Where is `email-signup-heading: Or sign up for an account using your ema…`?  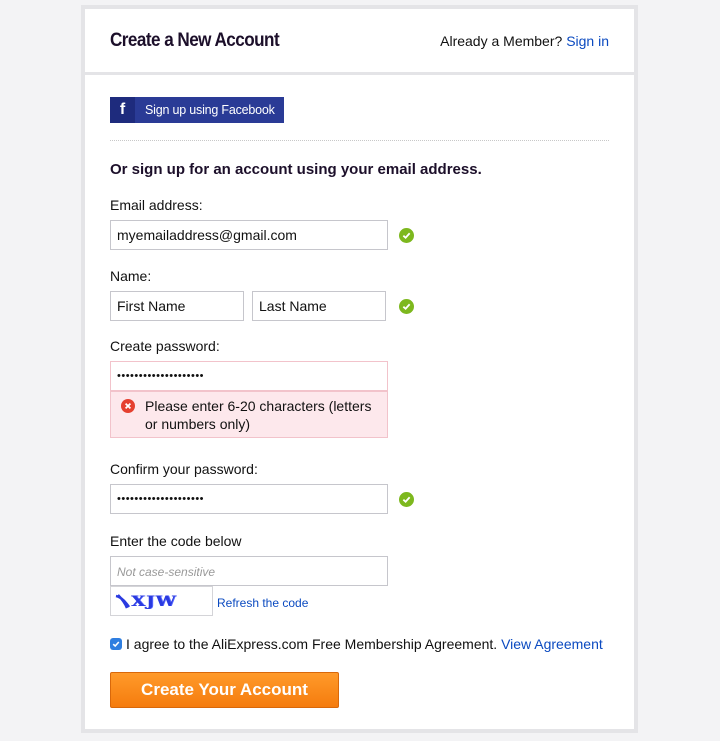 email-signup-heading: Or sign up for an account using your ema… is located at coordinates (296, 169).